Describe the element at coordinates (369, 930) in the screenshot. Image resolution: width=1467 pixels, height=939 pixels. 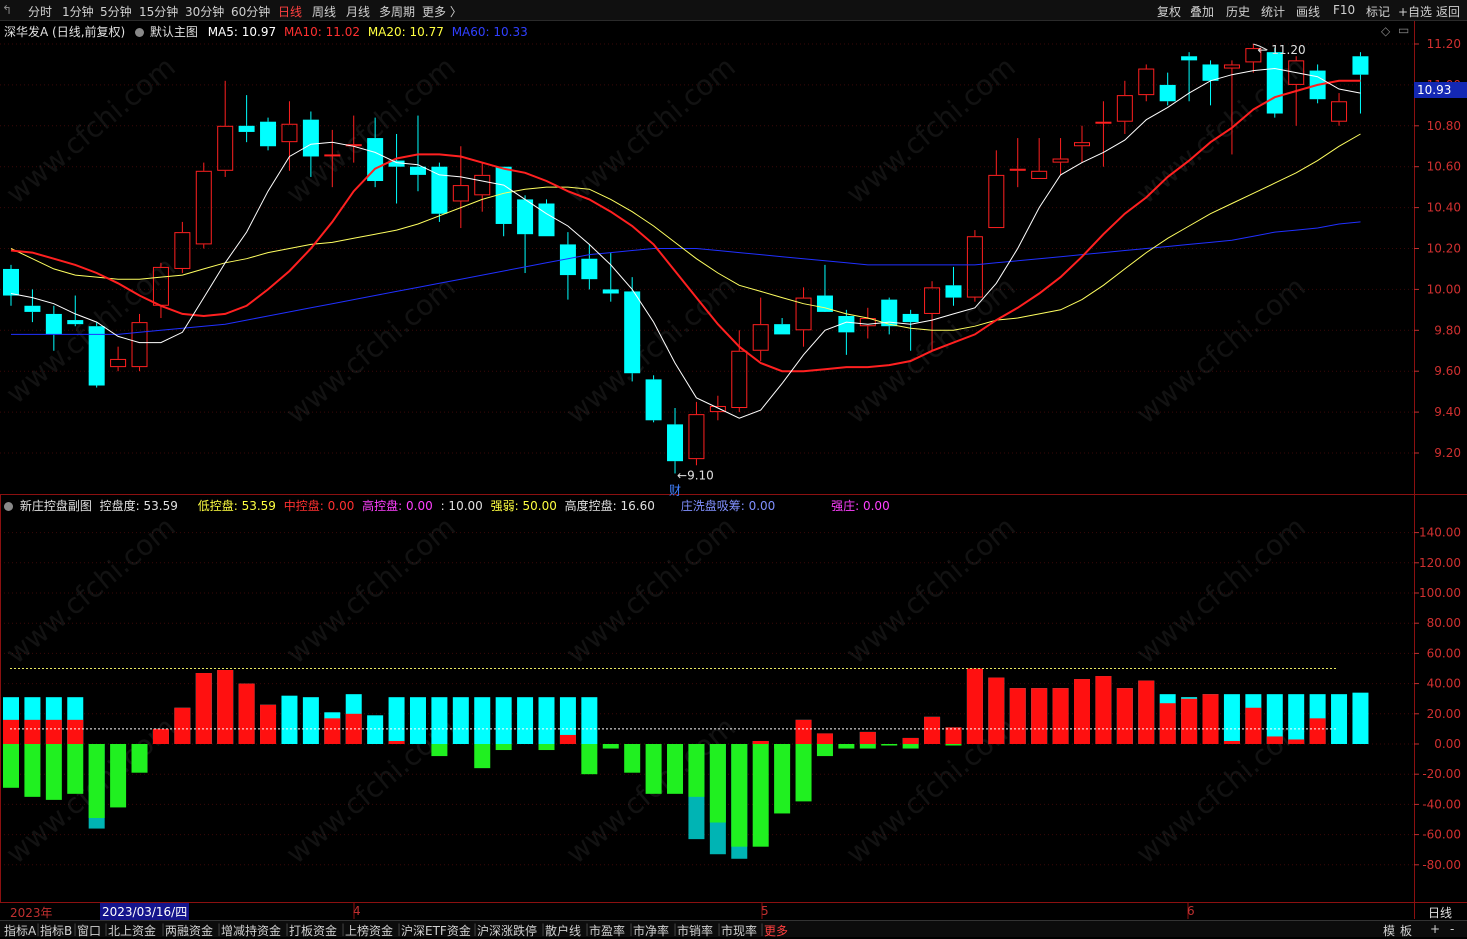
I see `indicator-tab-7: 上榜资金` at that location.